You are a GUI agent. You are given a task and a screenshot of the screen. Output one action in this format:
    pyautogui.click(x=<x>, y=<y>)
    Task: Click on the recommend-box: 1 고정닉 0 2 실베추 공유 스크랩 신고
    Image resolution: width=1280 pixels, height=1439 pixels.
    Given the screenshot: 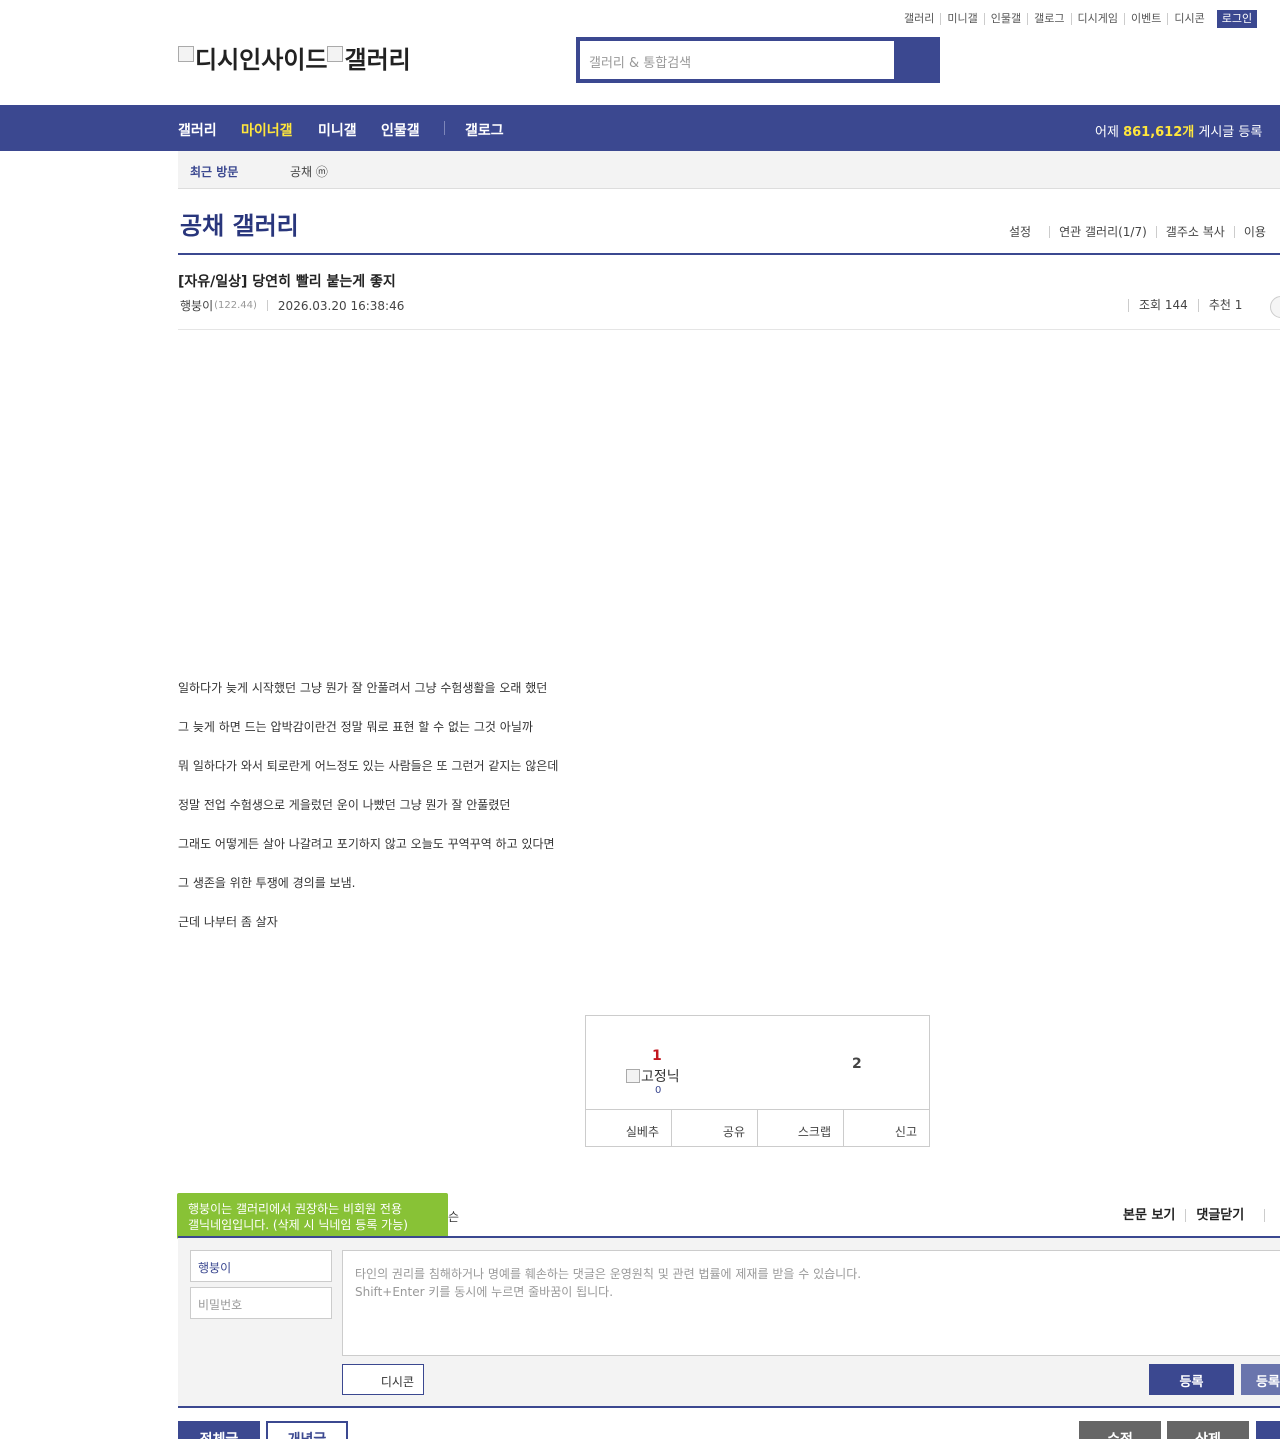 What is the action you would take?
    pyautogui.click(x=757, y=1081)
    